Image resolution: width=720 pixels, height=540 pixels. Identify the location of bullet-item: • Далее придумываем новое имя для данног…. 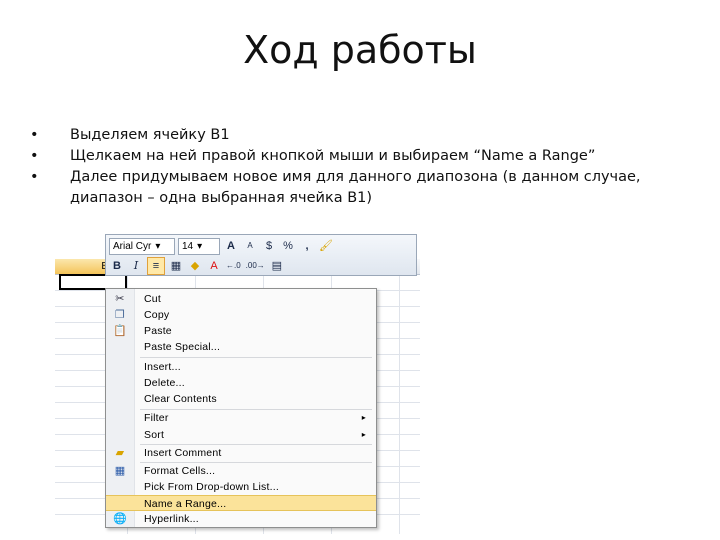
(365, 188).